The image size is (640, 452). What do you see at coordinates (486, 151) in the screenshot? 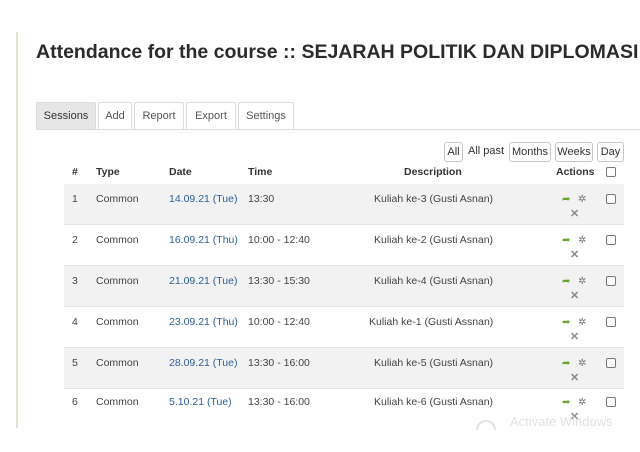
I see `filter-all-past-label: All past` at bounding box center [486, 151].